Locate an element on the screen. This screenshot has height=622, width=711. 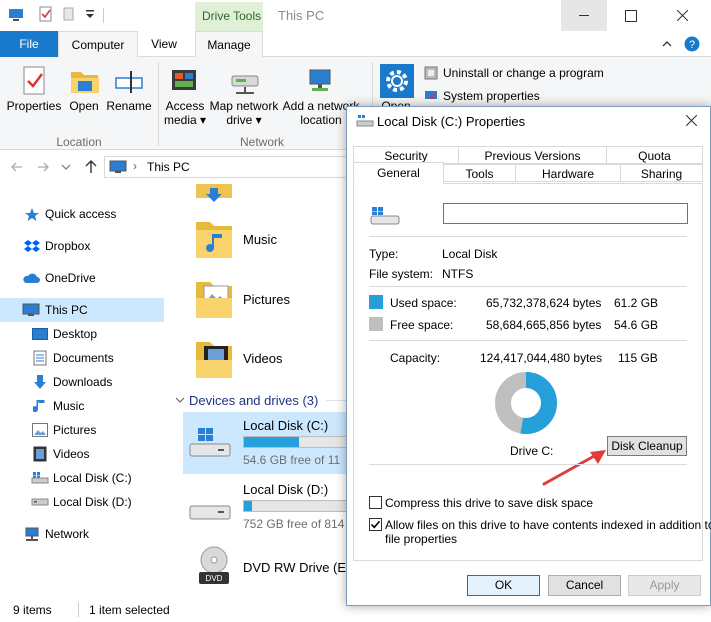
tab-file: File is located at coordinates (29, 44).